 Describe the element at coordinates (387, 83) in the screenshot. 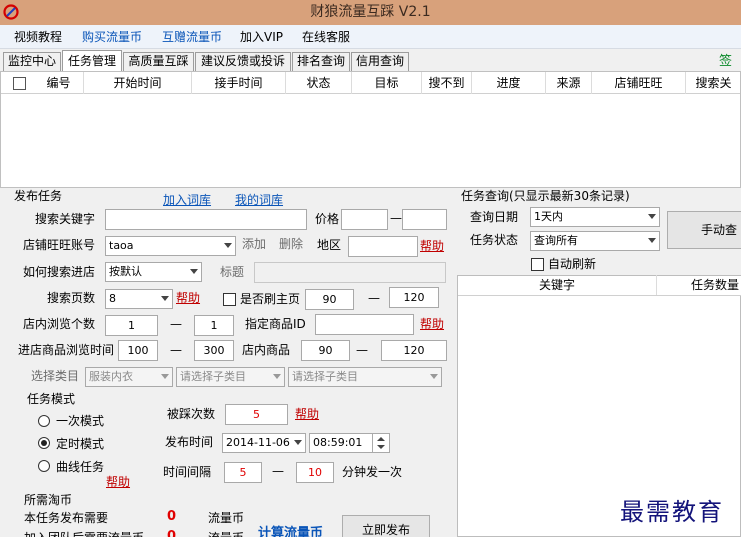

I see `column-header: 目标` at that location.